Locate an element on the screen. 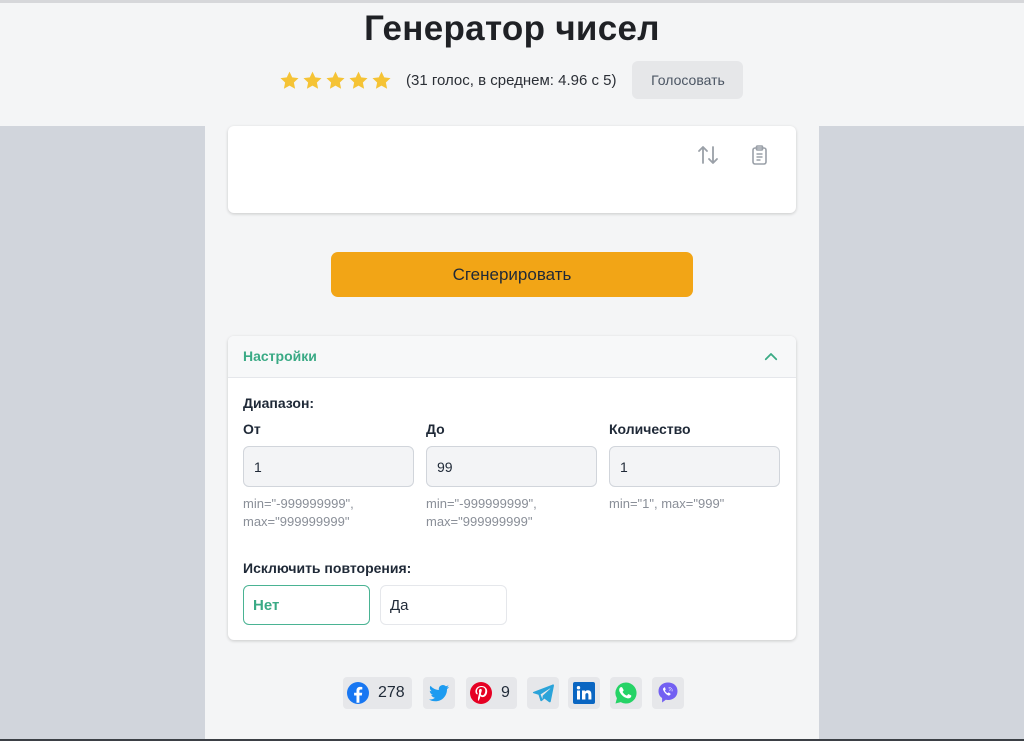  whatsapp-share-button is located at coordinates (626, 693).